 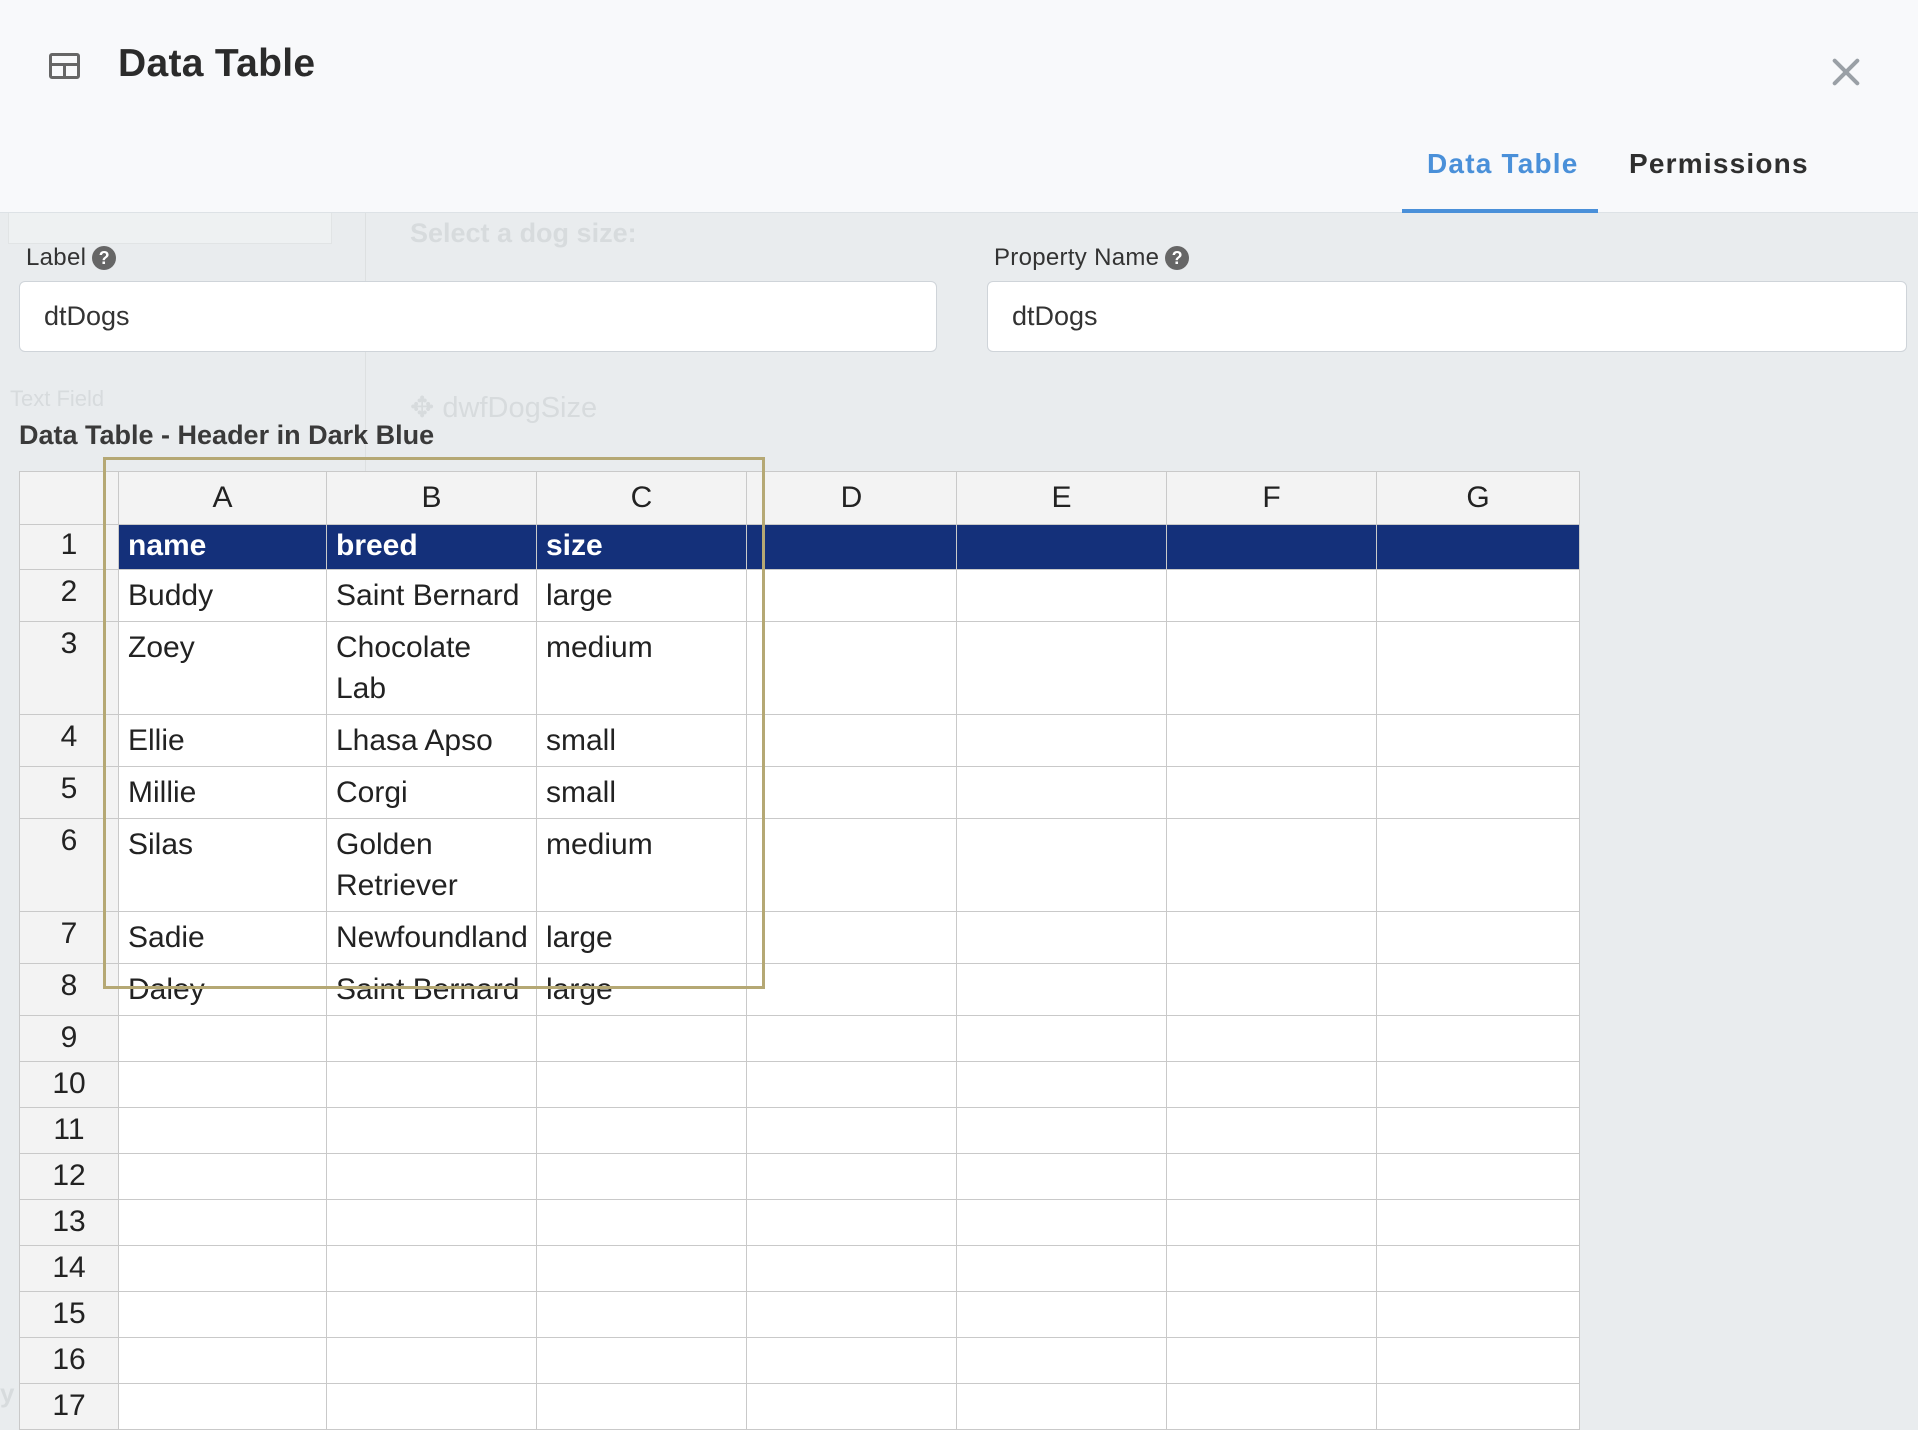 What do you see at coordinates (1061, 498) in the screenshot?
I see `column-header-e: E` at bounding box center [1061, 498].